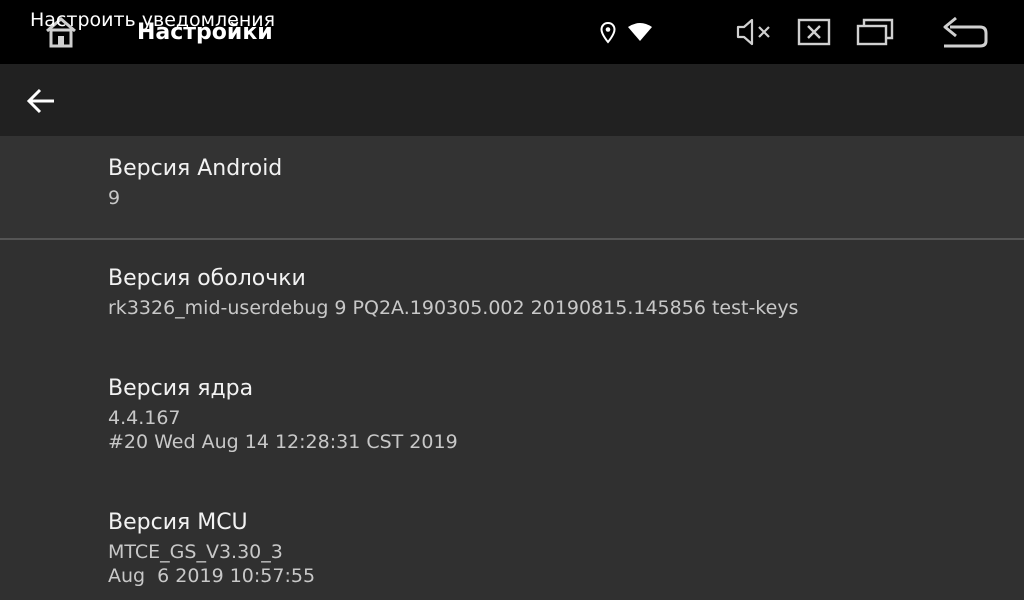  Describe the element at coordinates (814, 32) in the screenshot. I see `close-window-icon` at that location.